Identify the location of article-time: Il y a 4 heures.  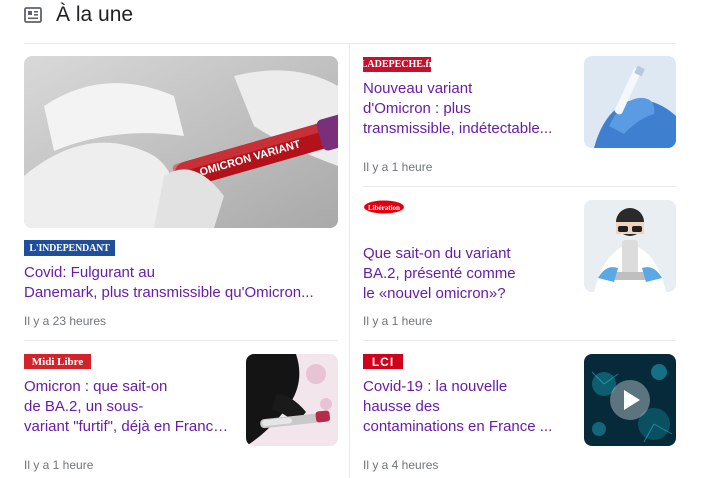
(401, 465).